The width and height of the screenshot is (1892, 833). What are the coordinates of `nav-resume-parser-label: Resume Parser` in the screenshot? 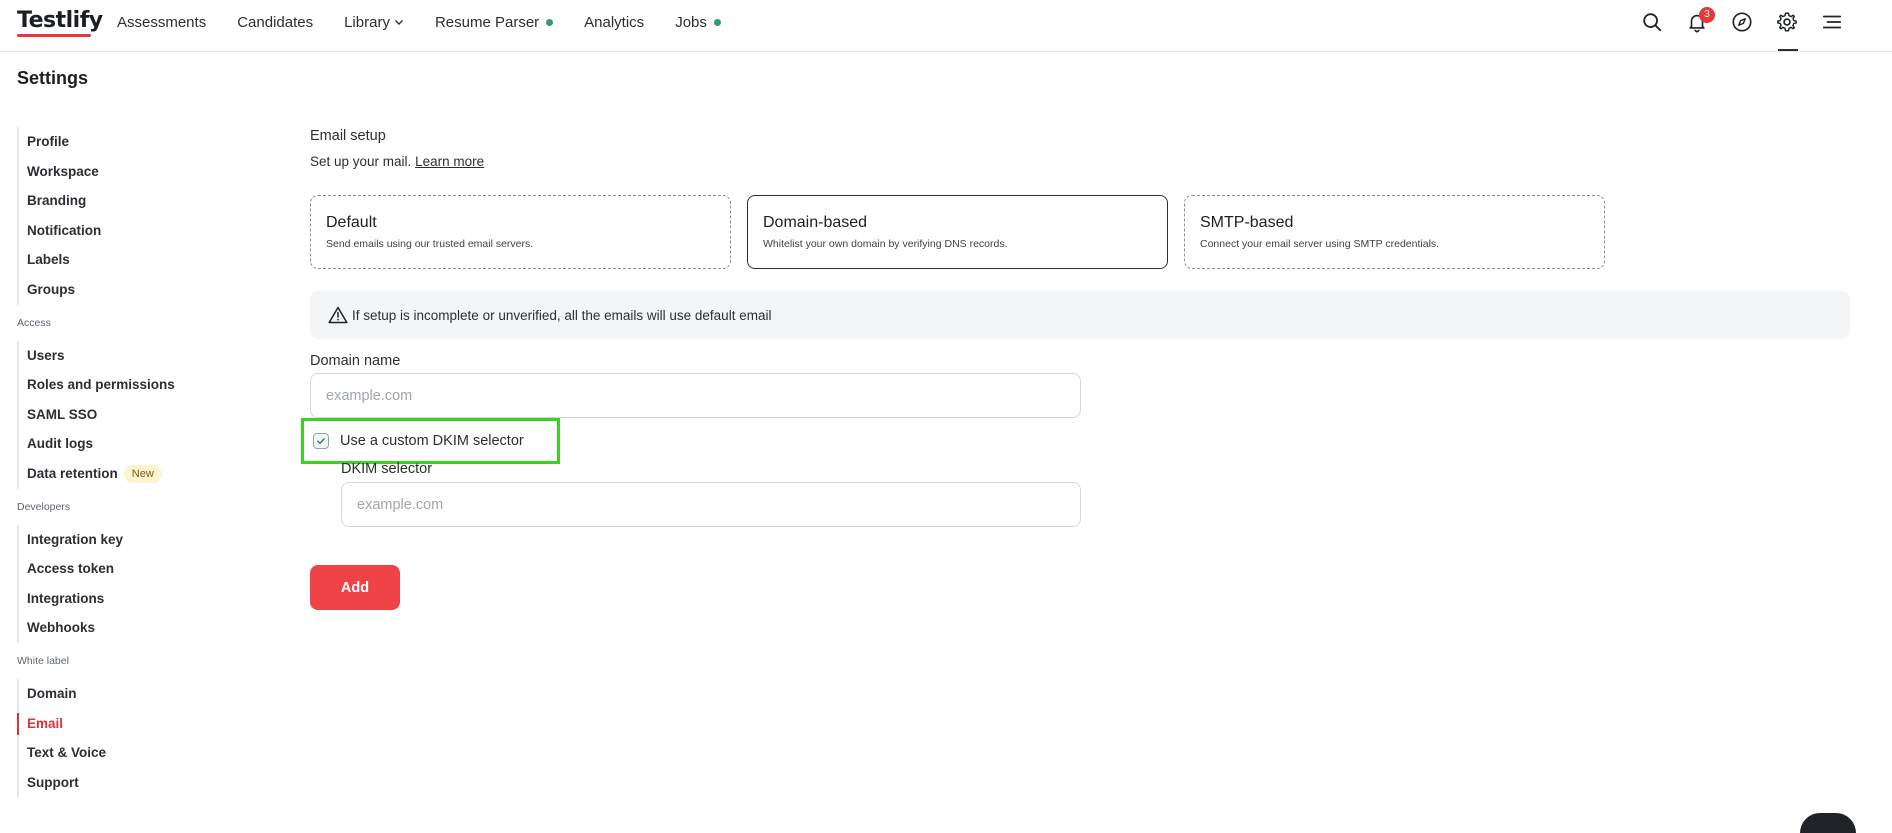 It's located at (487, 22).